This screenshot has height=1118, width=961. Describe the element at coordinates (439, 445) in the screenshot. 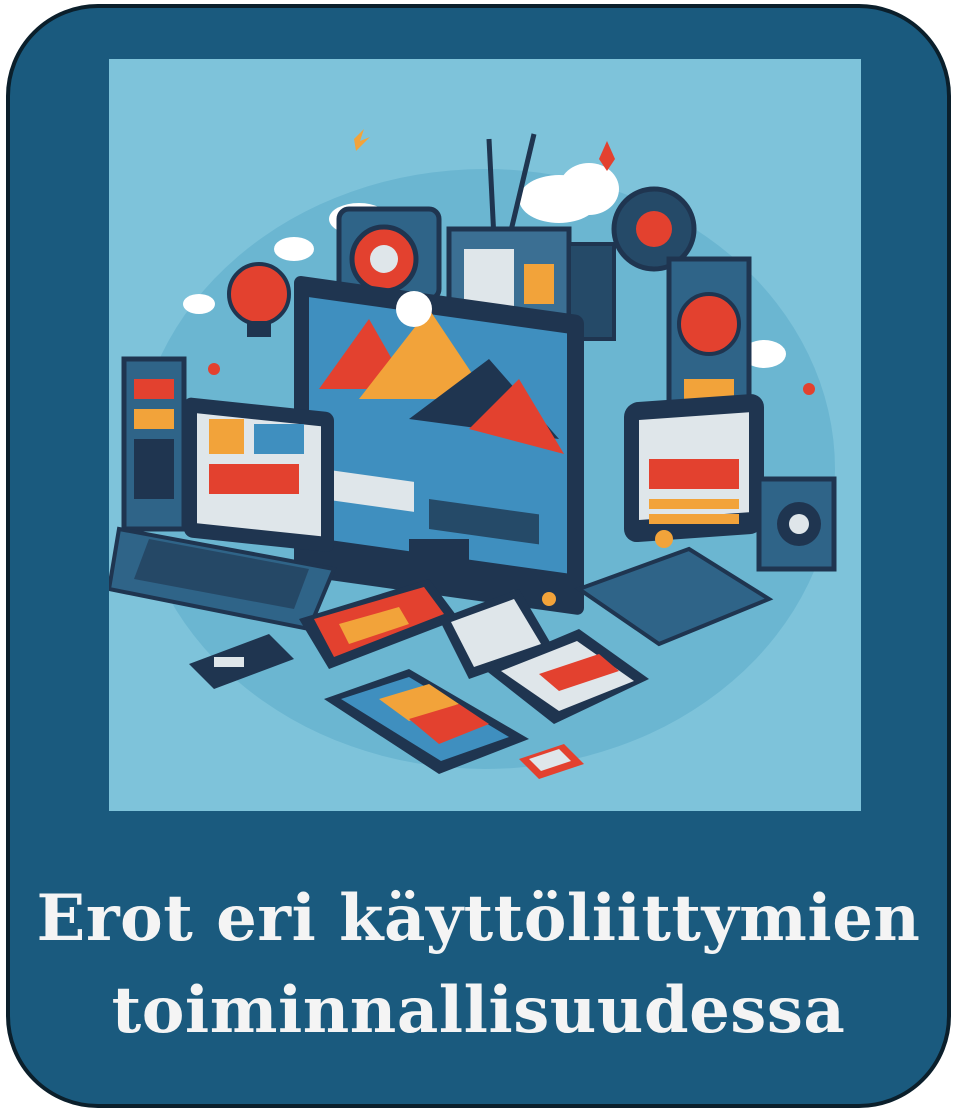

I see `monitor-icon` at that location.